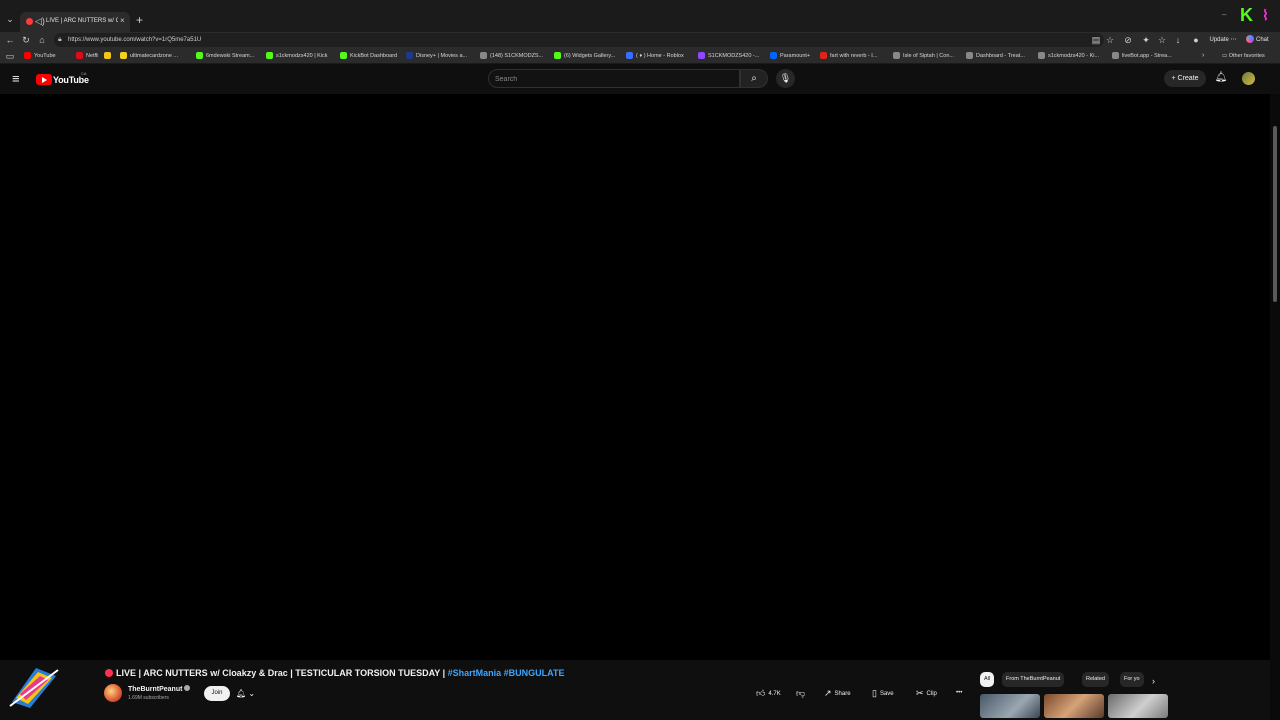 This screenshot has width=1280, height=720. I want to click on account-avatar, so click(1248, 78).